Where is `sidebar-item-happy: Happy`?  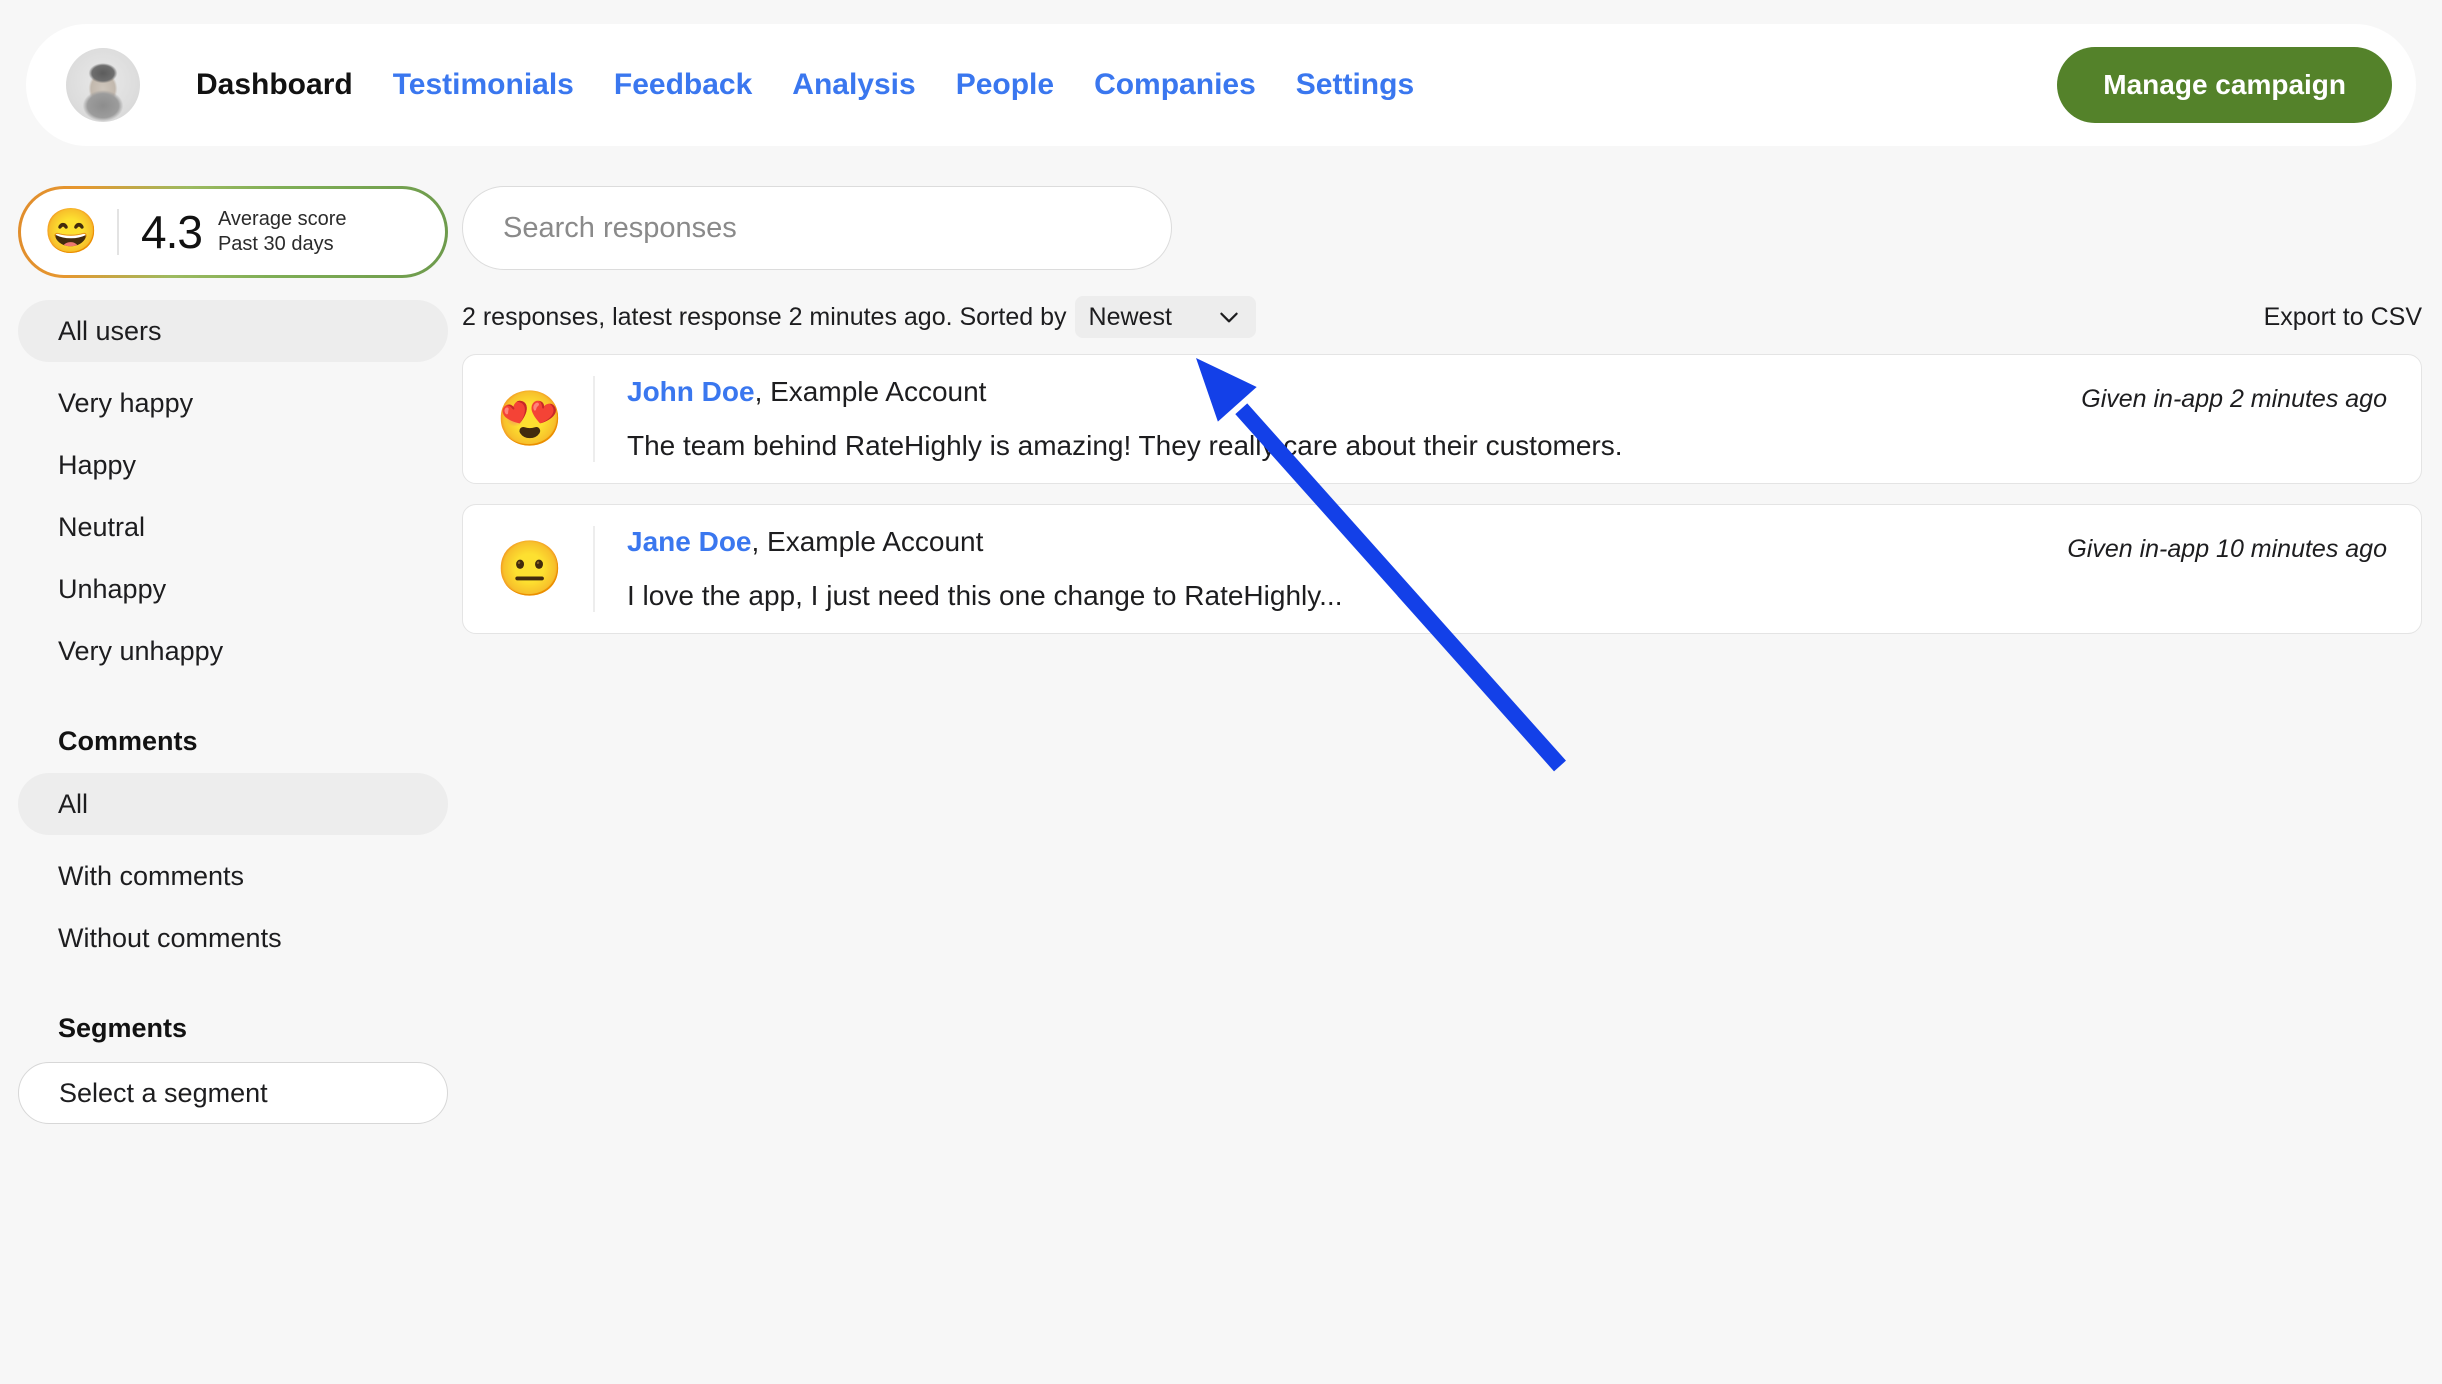
sidebar-item-happy: Happy is located at coordinates (233, 465).